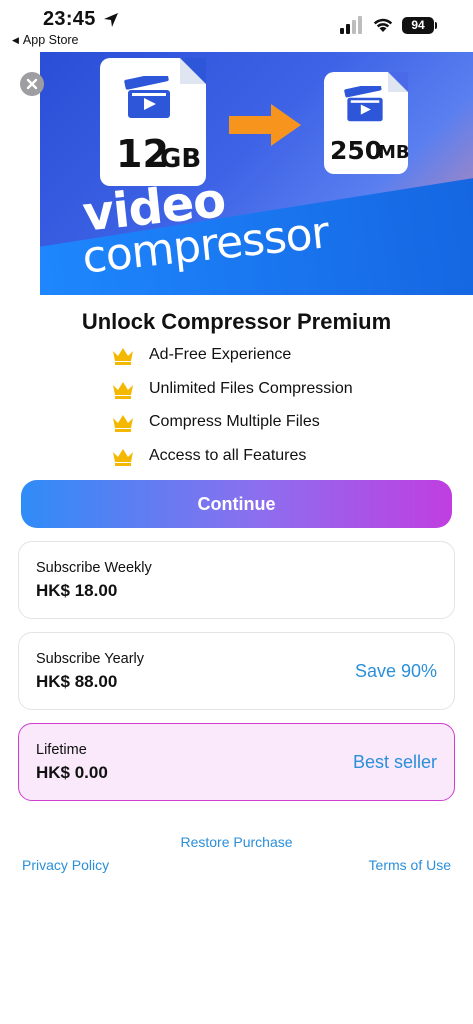 The width and height of the screenshot is (473, 1024). Describe the element at coordinates (236, 321) in the screenshot. I see `page-title: Unlock Compressor Premium` at that location.